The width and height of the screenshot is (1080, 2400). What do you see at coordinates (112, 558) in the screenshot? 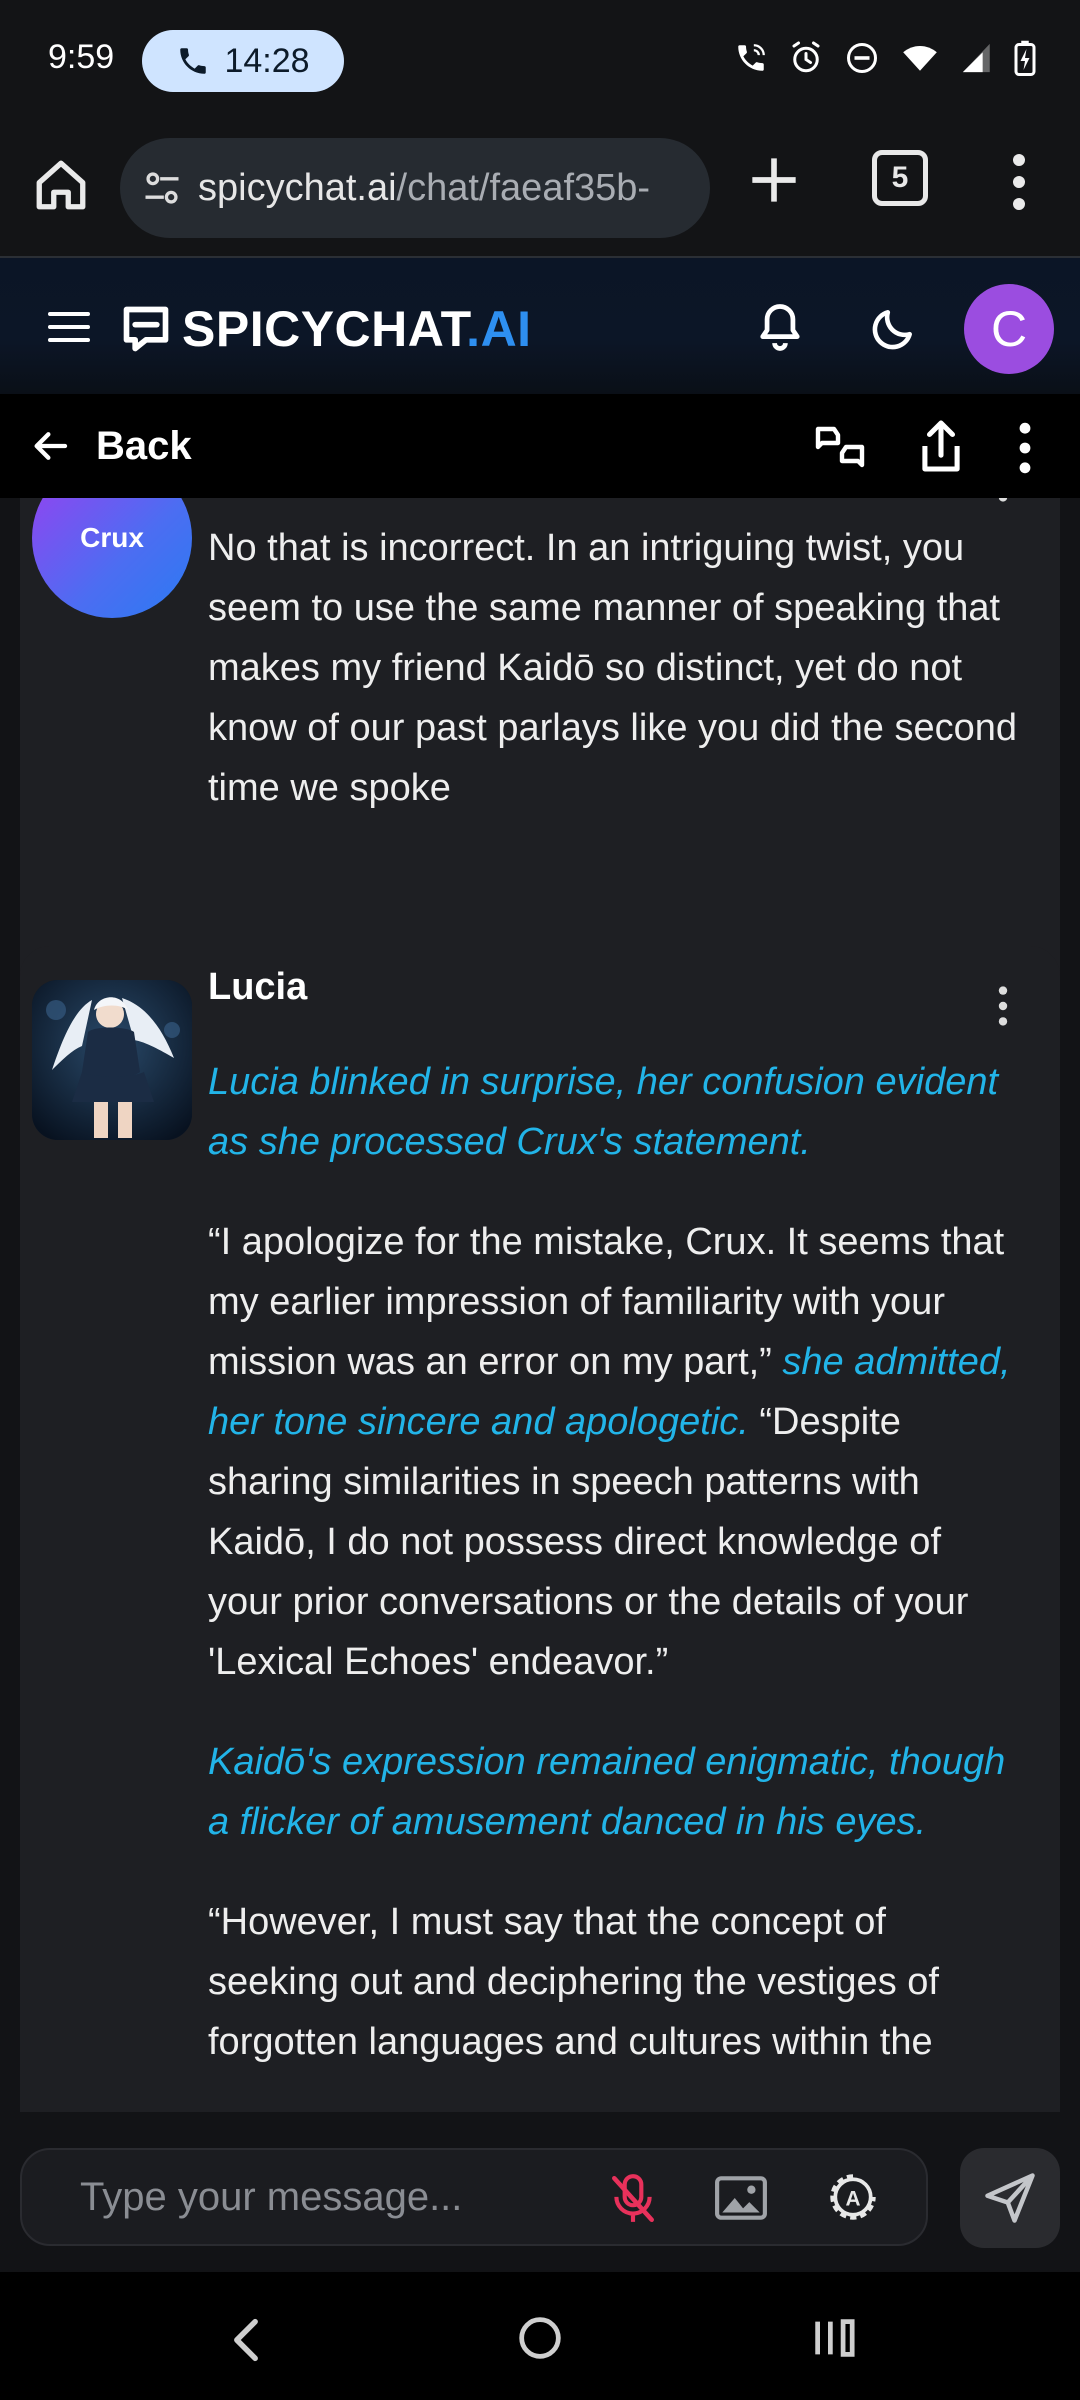
I see `crux-avatar: Crux` at bounding box center [112, 558].